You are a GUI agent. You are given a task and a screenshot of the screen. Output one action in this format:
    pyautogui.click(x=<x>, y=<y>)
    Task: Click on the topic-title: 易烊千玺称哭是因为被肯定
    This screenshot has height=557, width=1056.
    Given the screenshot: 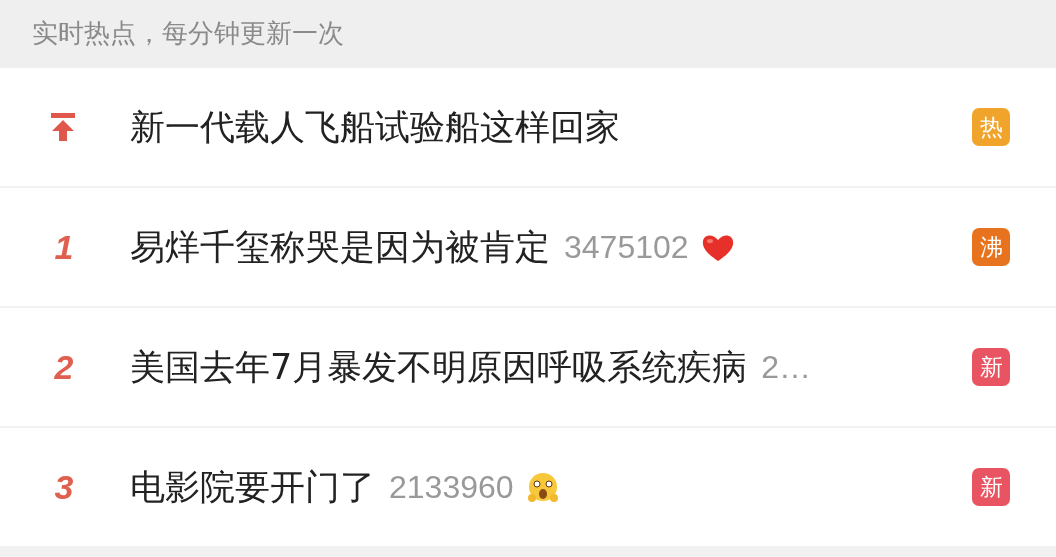 What is the action you would take?
    pyautogui.click(x=340, y=247)
    